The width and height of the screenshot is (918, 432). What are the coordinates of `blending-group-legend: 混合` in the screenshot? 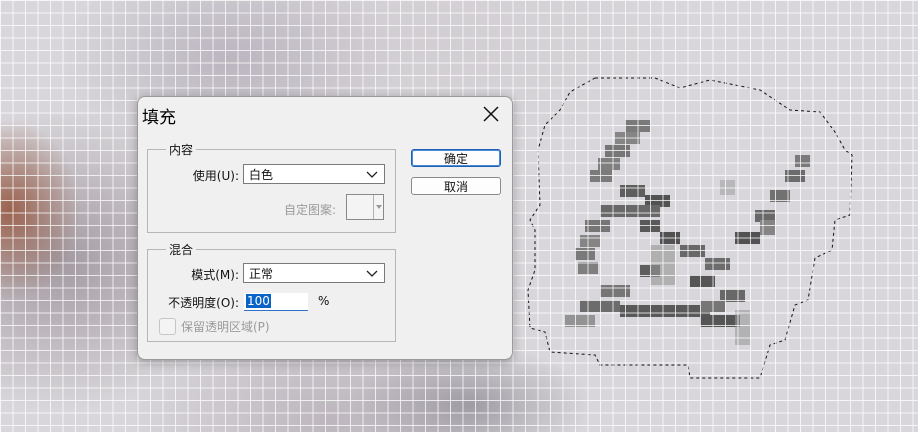 It's located at (181, 250).